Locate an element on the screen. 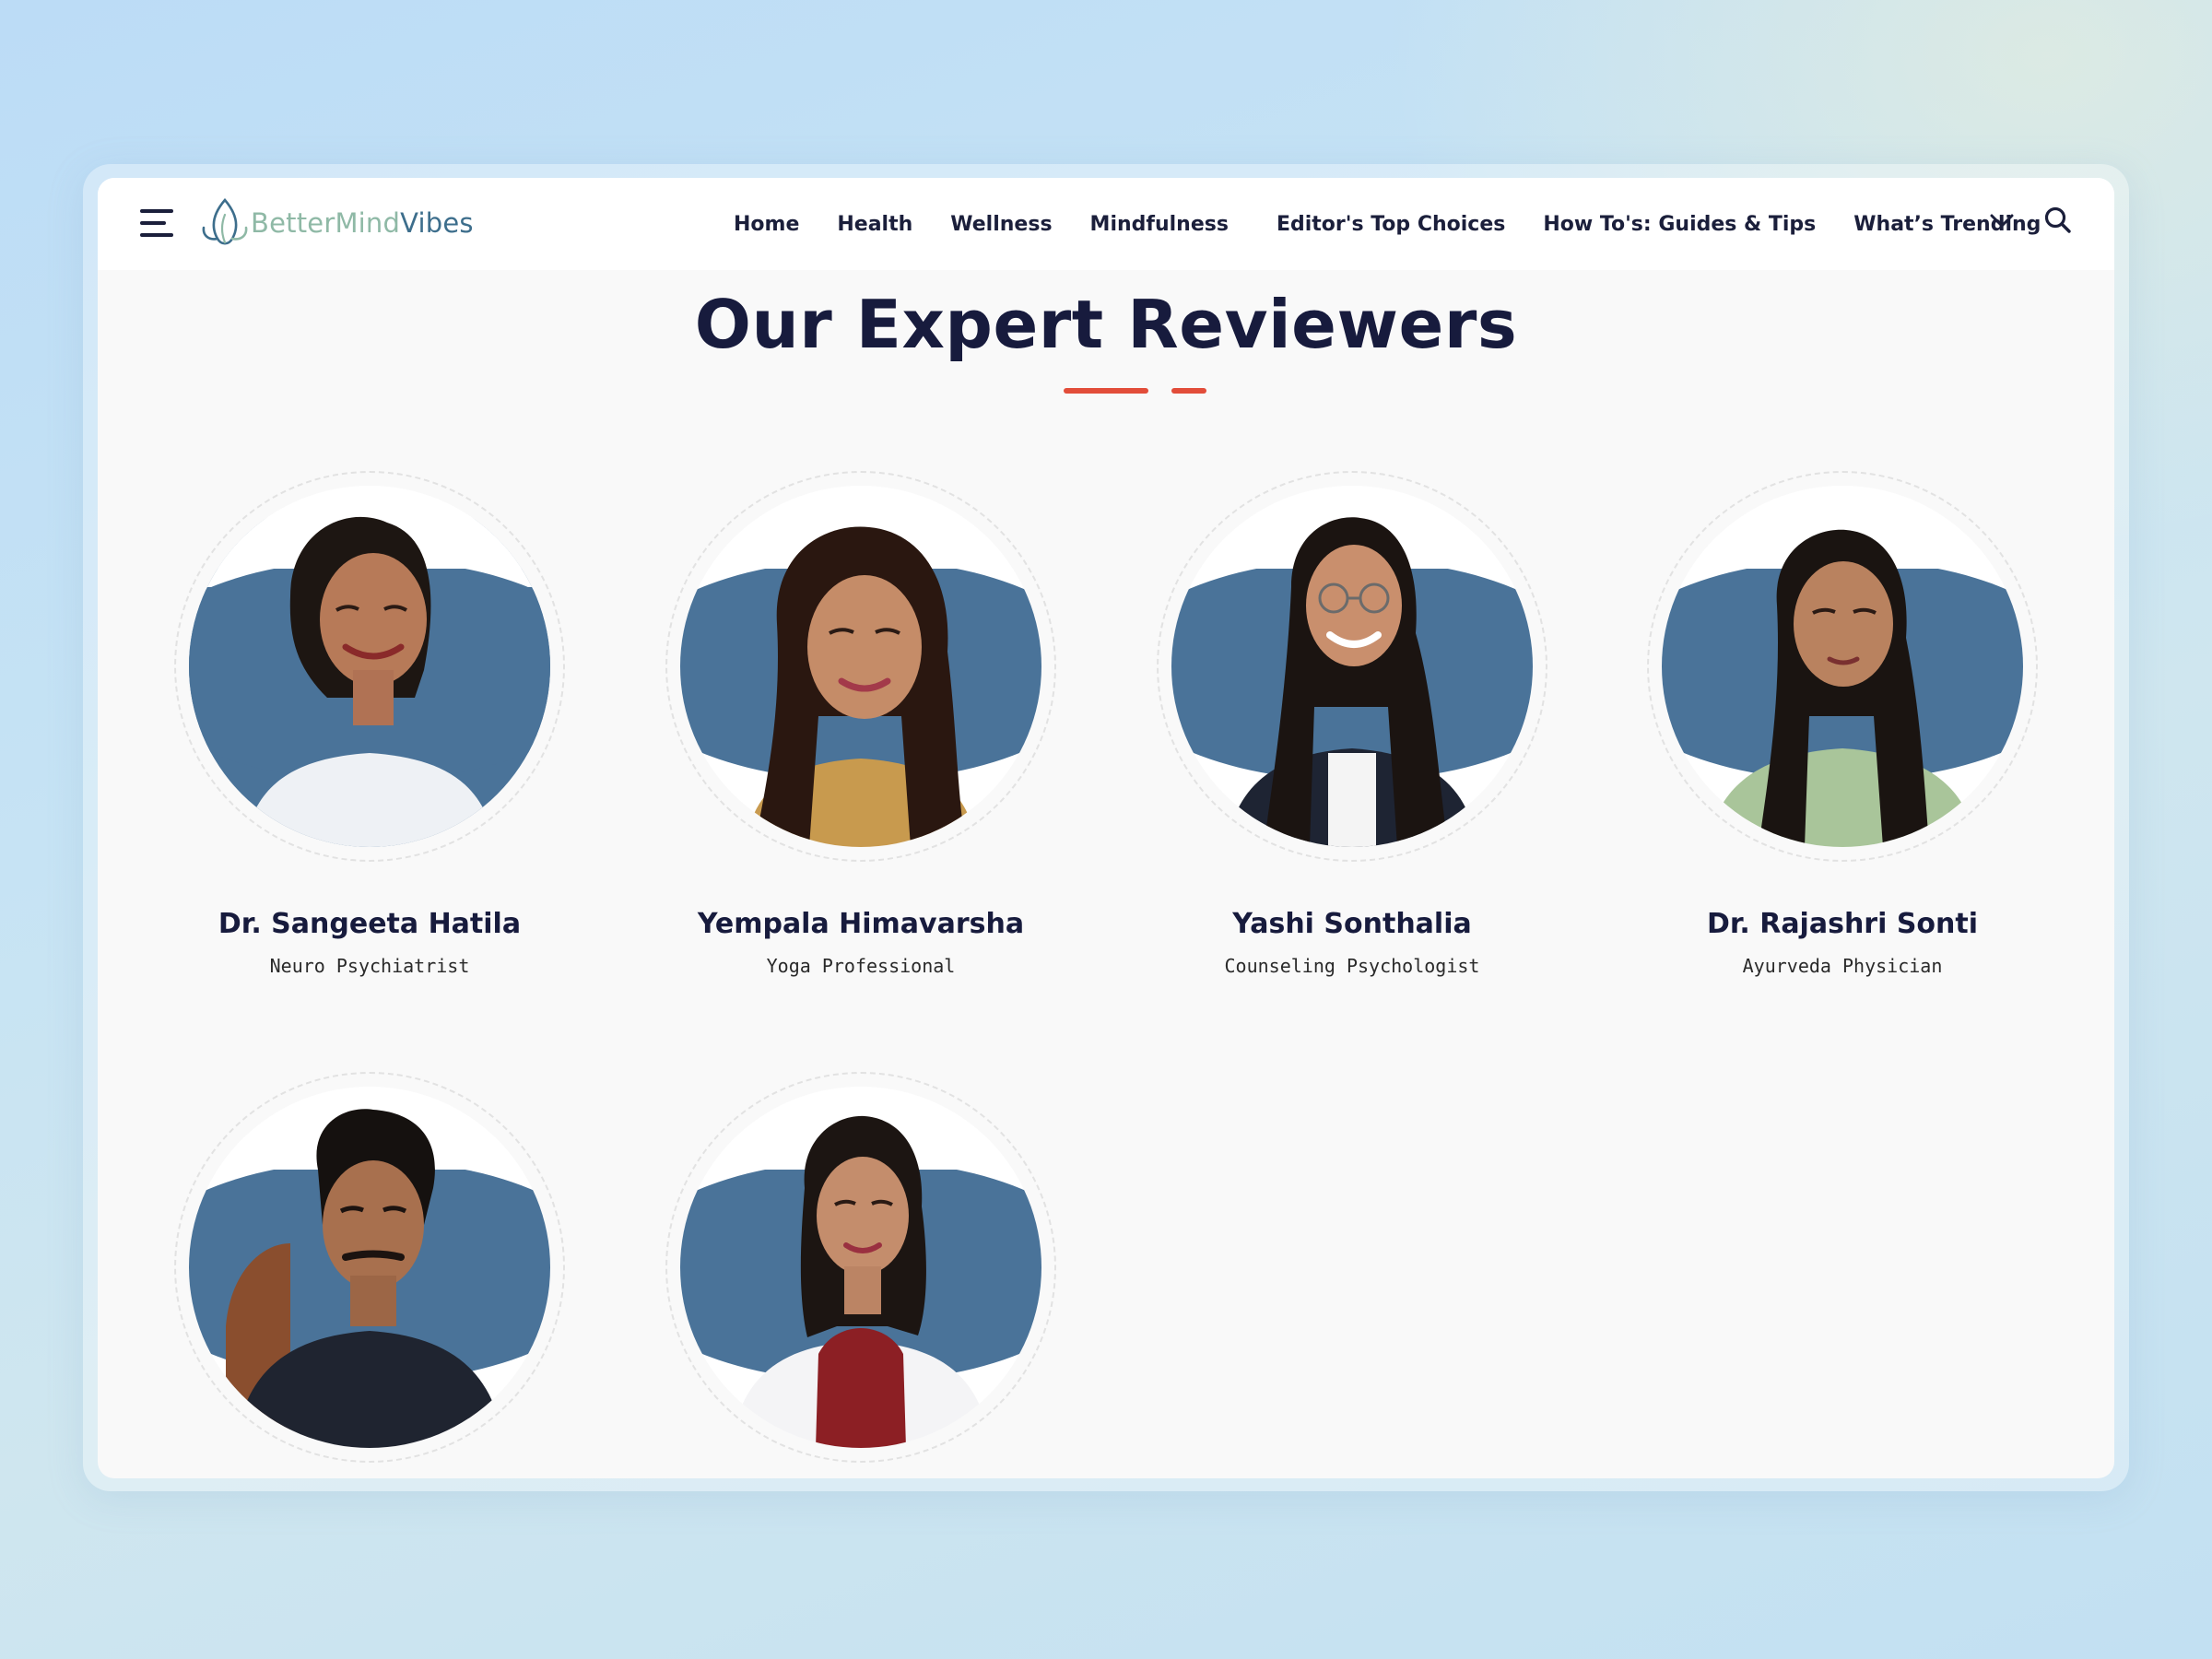  nav-item-how-tos: How To's: Guides & Tips is located at coordinates (1679, 224).